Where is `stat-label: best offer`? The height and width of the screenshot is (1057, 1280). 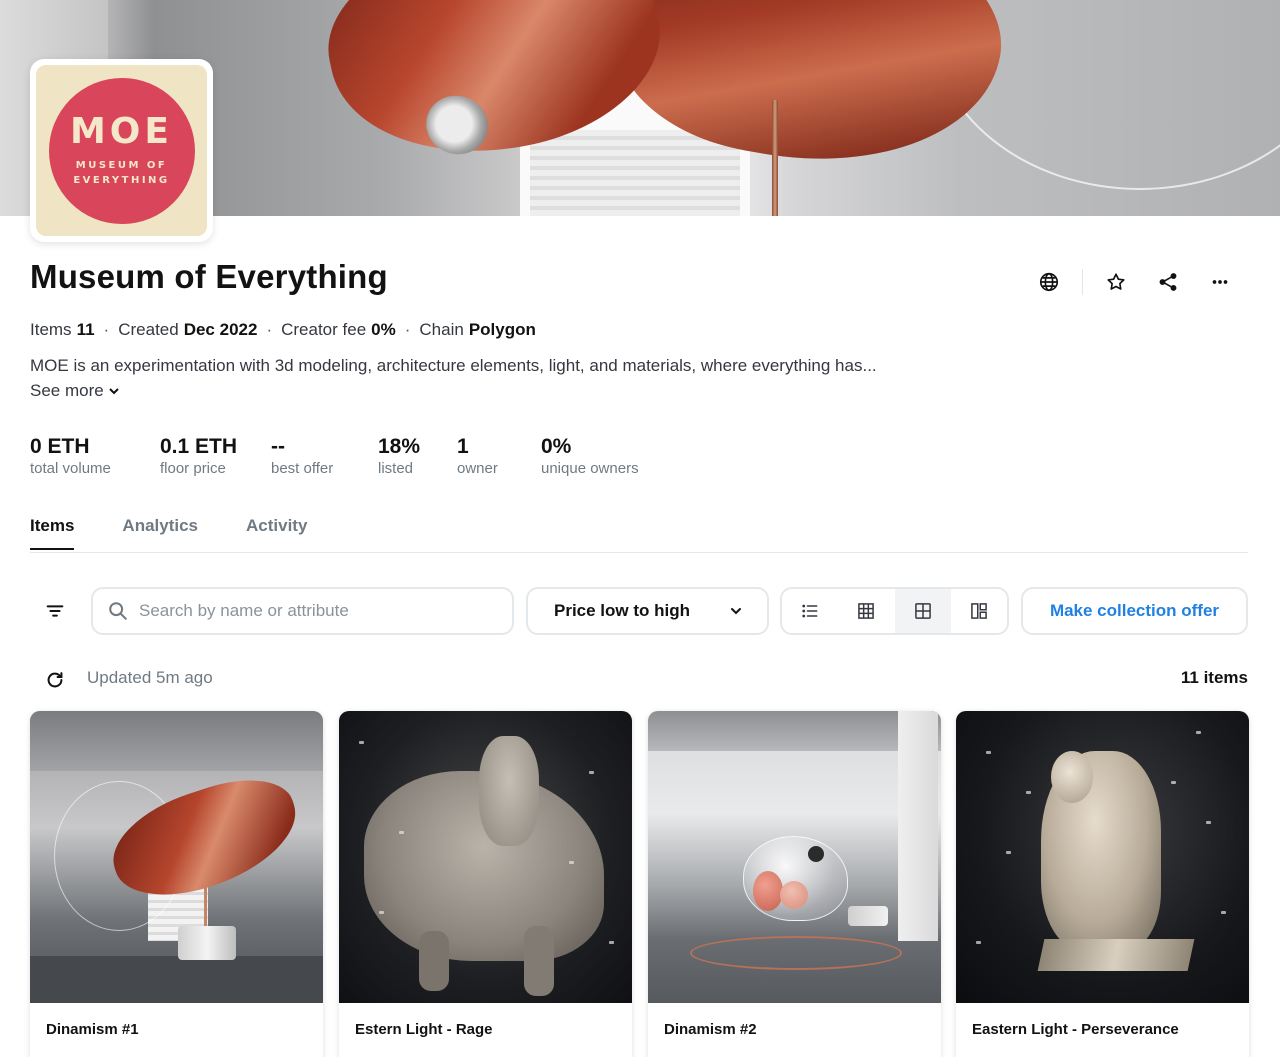
stat-label: best offer is located at coordinates (302, 468).